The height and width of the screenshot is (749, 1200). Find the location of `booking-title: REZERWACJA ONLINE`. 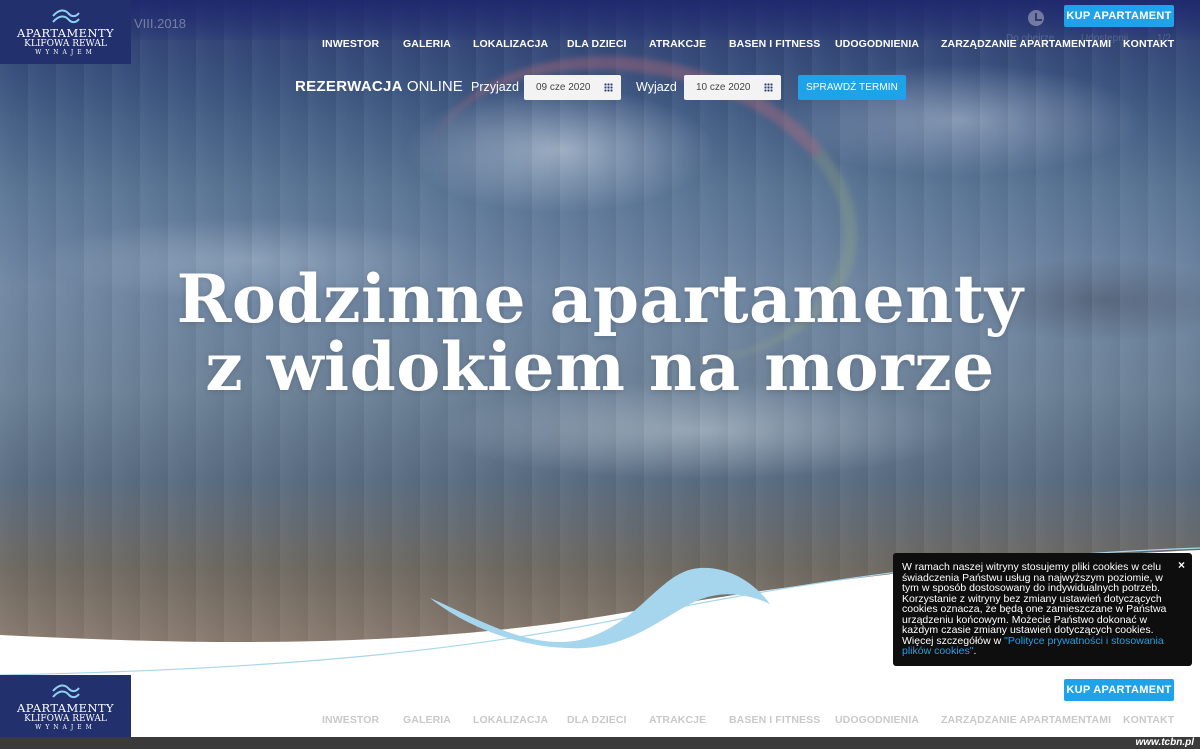

booking-title: REZERWACJA ONLINE is located at coordinates (379, 86).